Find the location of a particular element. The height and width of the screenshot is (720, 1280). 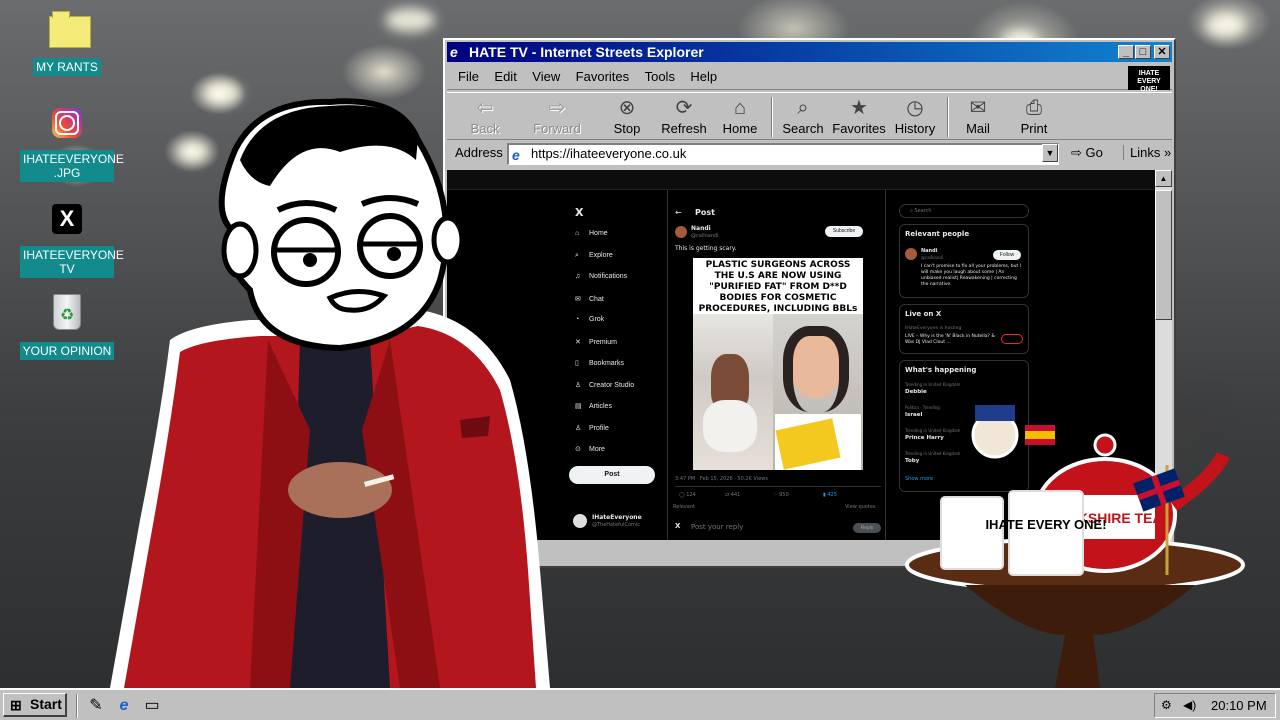

favorites-button: ★ Favorites is located at coordinates (859, 116).